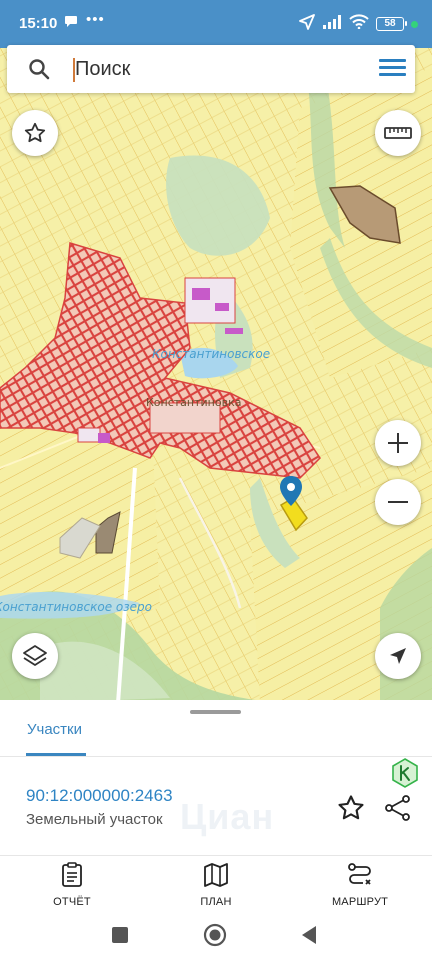 This screenshot has height=960, width=432. Describe the element at coordinates (414, 24) in the screenshot. I see `privacy-dot-icon` at that location.